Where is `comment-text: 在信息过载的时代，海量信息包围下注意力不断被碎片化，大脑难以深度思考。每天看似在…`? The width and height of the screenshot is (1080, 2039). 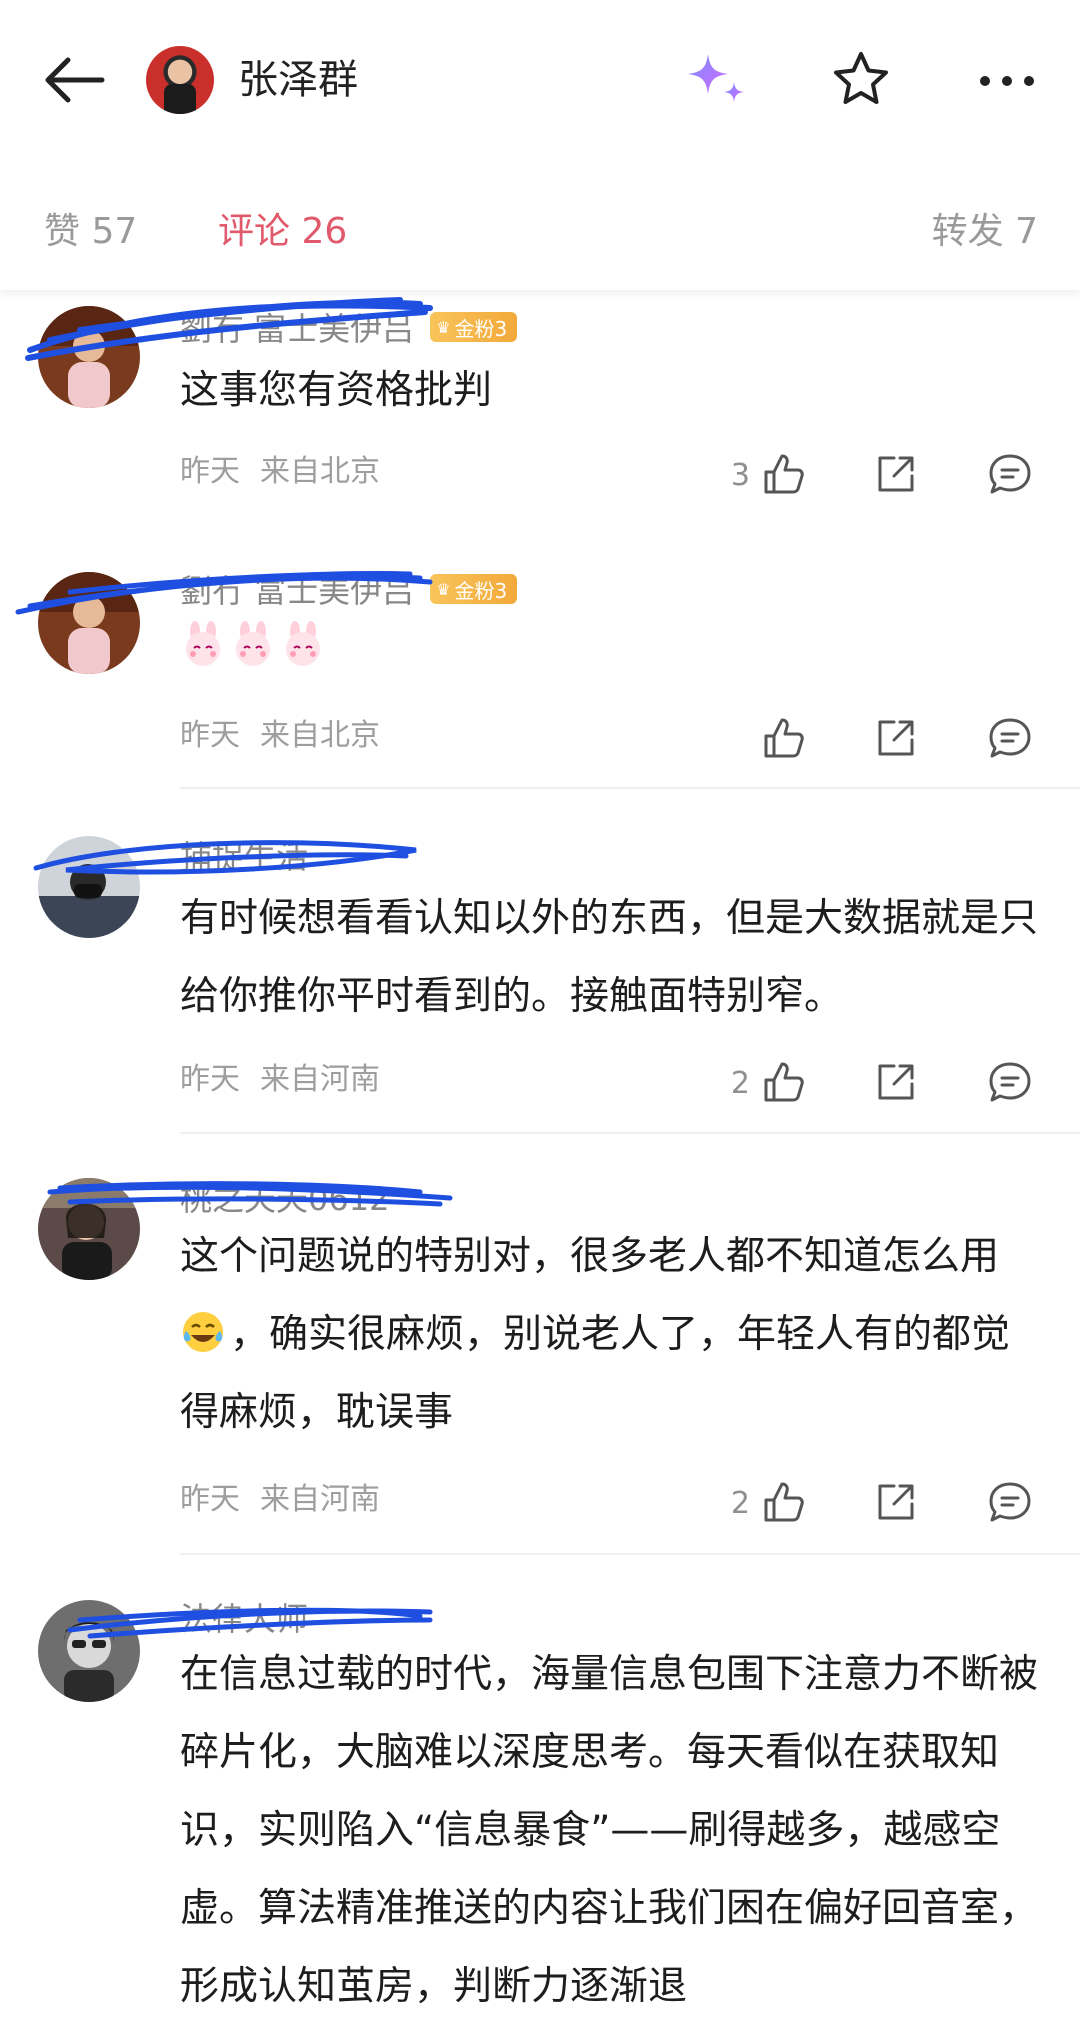
comment-text: 在信息过载的时代，海量信息包围下注意力不断被碎片化，大脑难以深度思考。每天看似在… is located at coordinates (609, 1830).